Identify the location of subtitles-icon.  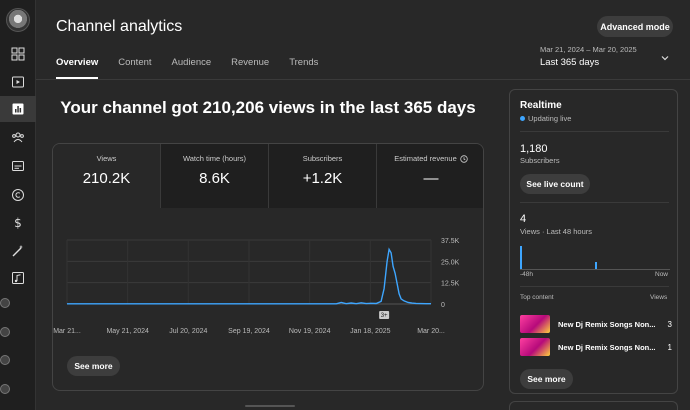
(18, 166).